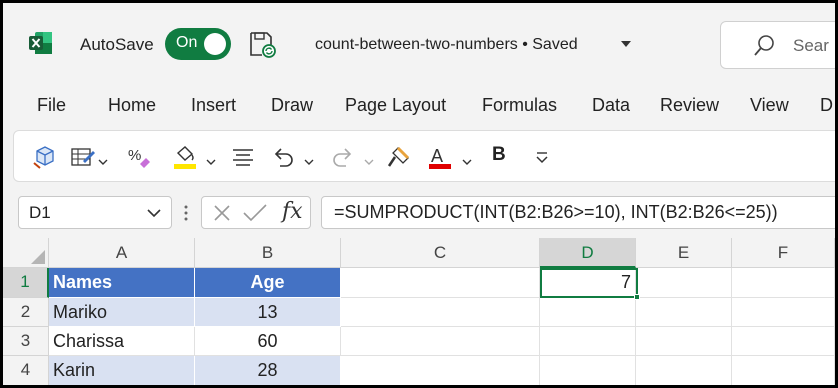 Image resolution: width=838 pixels, height=388 pixels. What do you see at coordinates (95, 212) in the screenshot?
I see `name-box: D1` at bounding box center [95, 212].